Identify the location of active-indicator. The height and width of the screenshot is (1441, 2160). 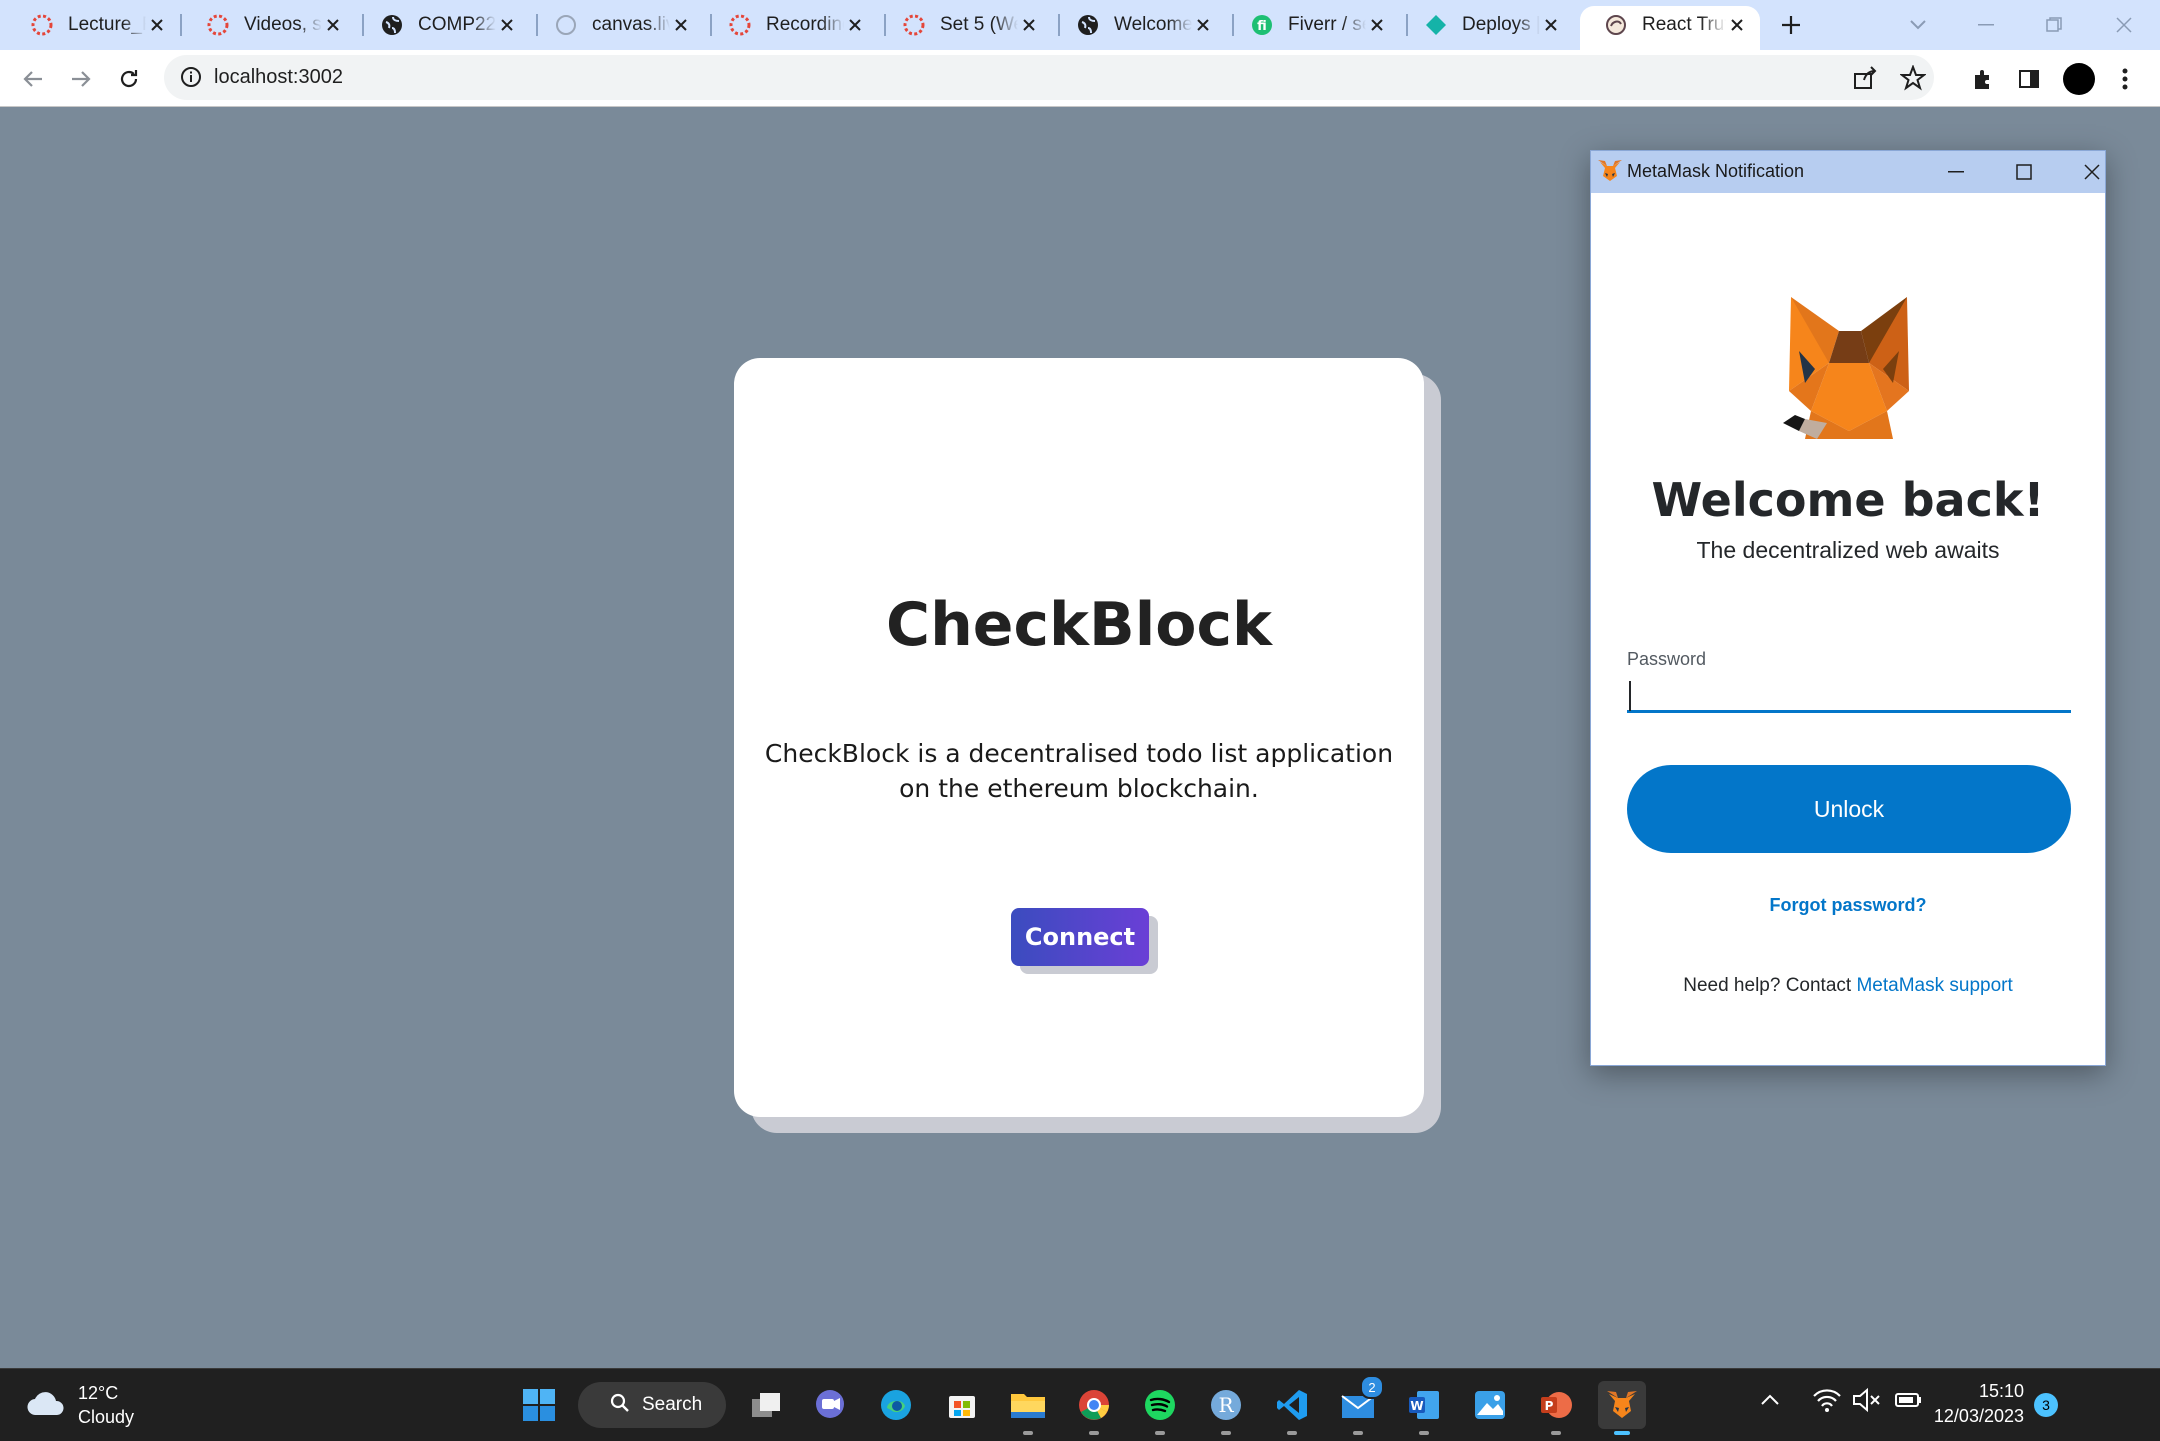
(1622, 1433).